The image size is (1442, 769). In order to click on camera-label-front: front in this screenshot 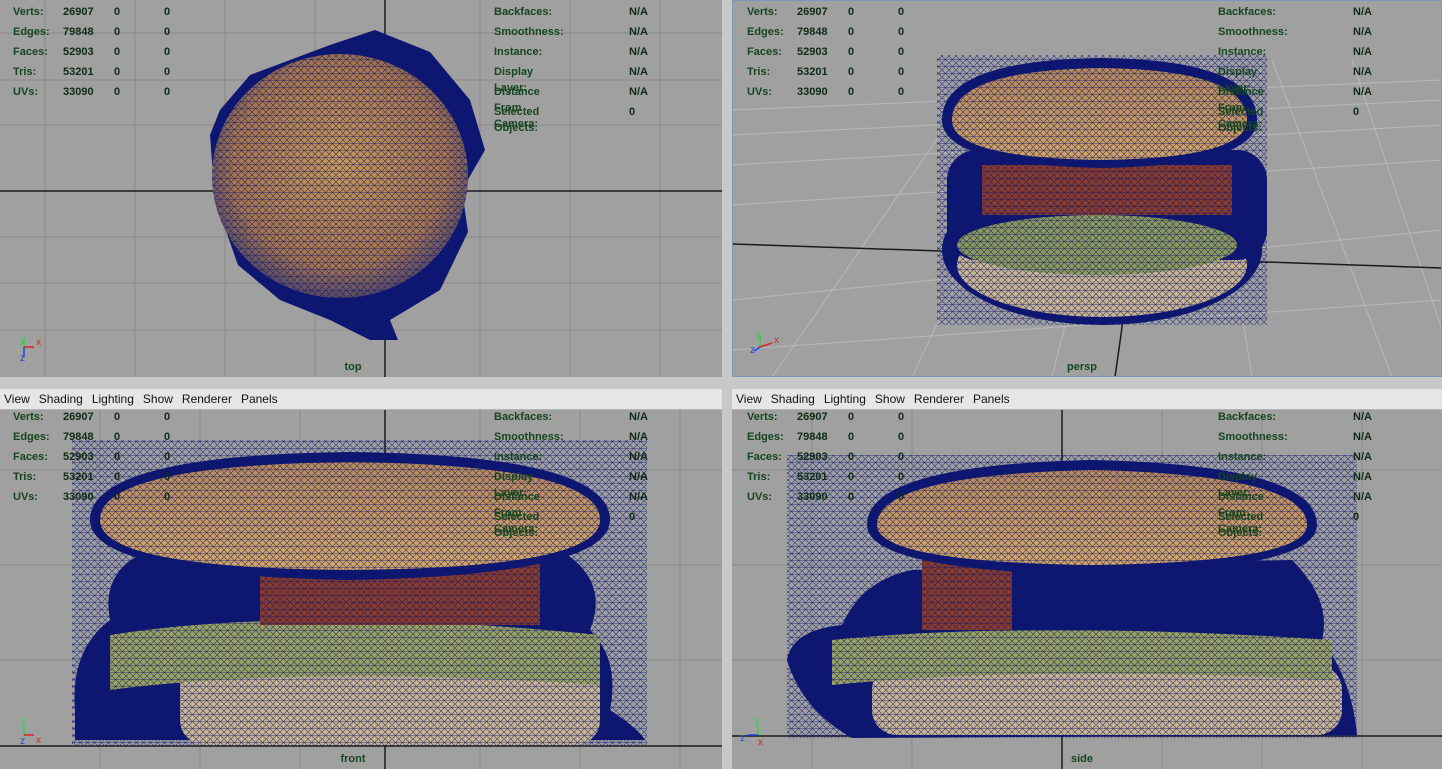, I will do `click(353, 759)`.